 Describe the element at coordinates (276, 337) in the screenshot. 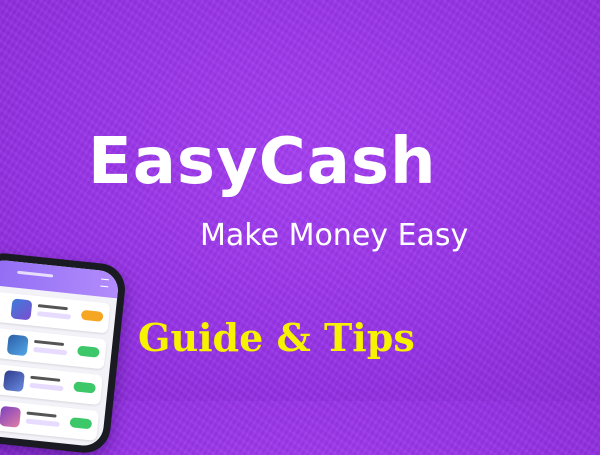

I see `guide-subtitle: Guide & Tips` at that location.